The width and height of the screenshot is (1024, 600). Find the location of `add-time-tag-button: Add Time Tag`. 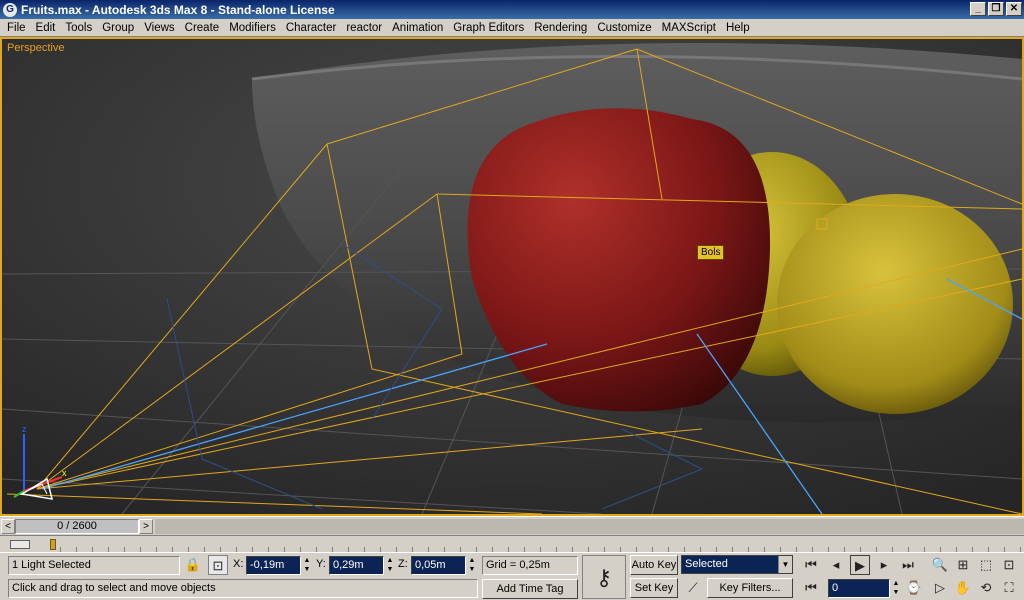

add-time-tag-button: Add Time Tag is located at coordinates (530, 589).